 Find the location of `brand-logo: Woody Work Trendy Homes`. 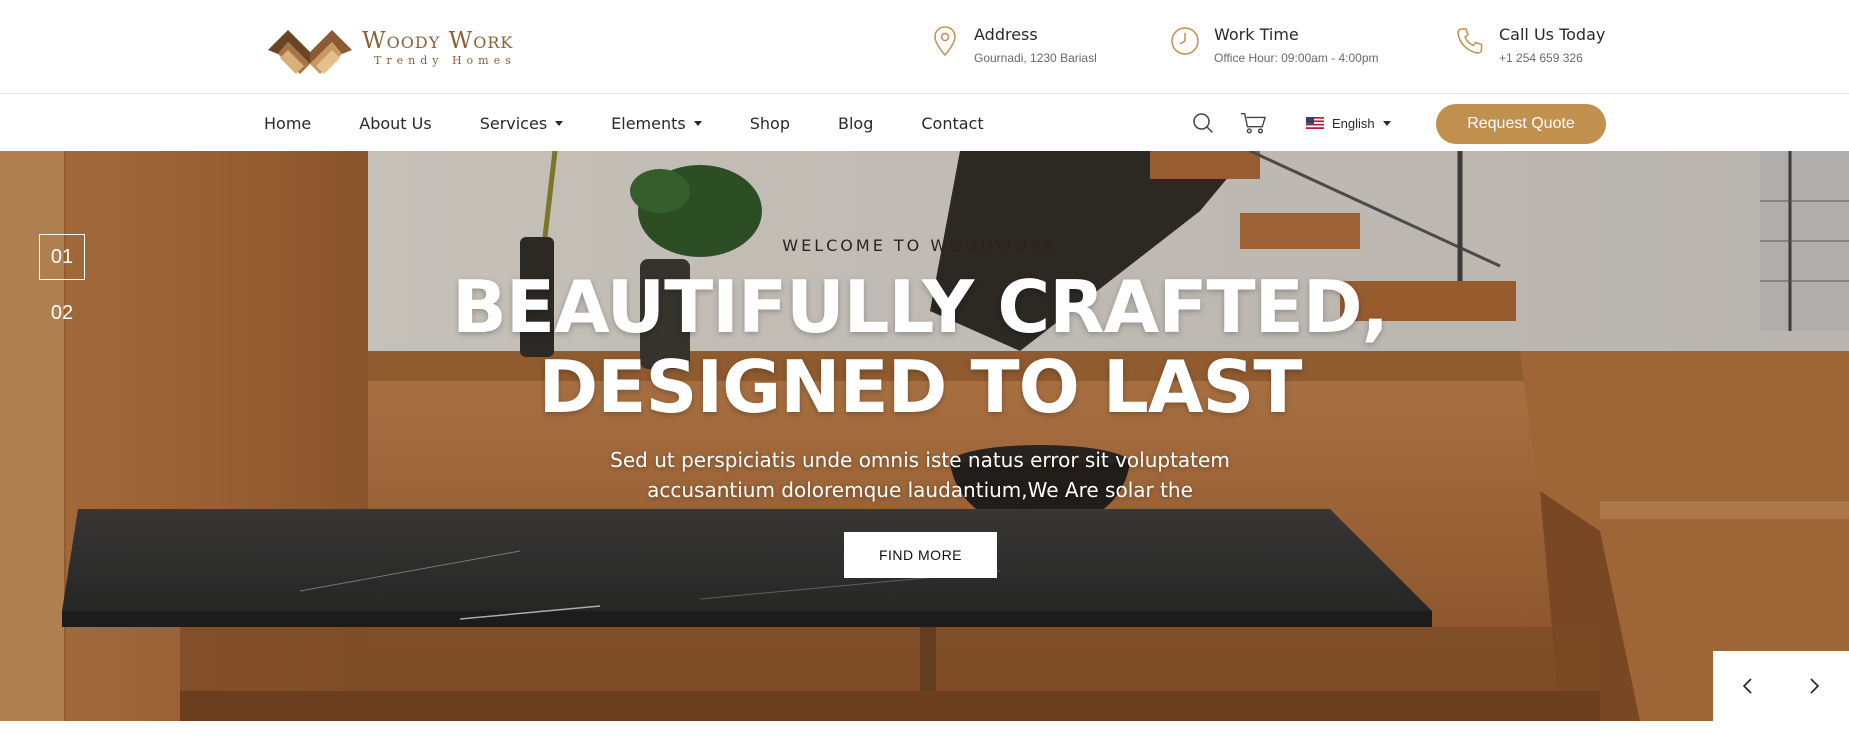

brand-logo: Woody Work Trendy Homes is located at coordinates (396, 48).